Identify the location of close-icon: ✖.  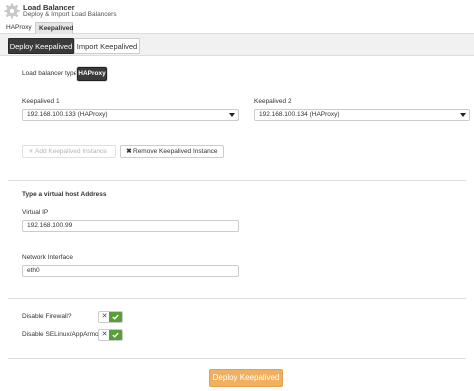
(129, 151).